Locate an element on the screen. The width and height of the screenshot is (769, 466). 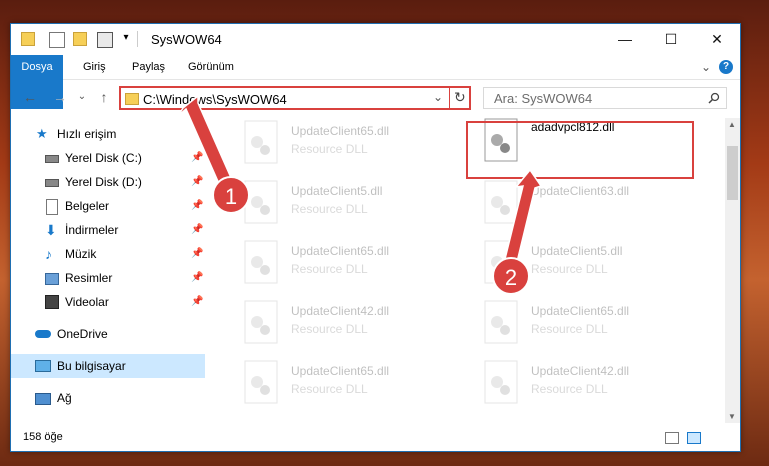
callout-2: 2 is located at coordinates (511, 276).